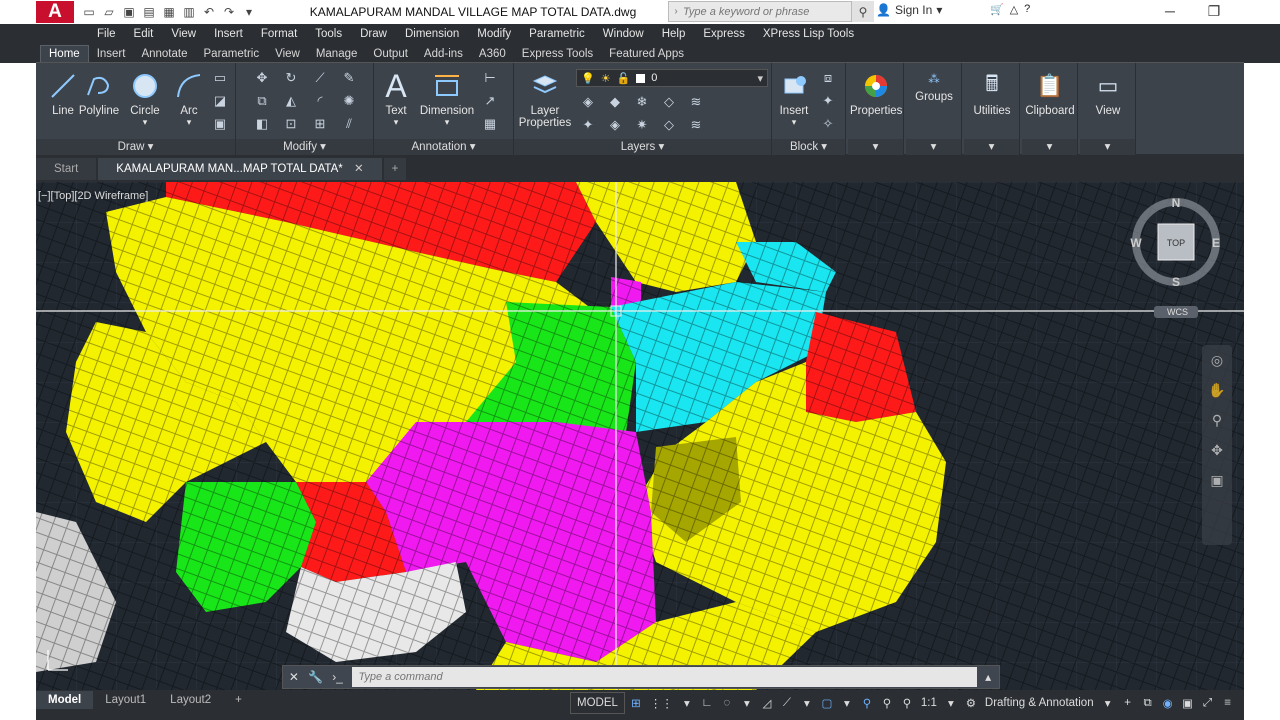 This screenshot has height=720, width=1280. Describe the element at coordinates (808, 147) in the screenshot. I see `block-panel-title: Block ▾` at that location.